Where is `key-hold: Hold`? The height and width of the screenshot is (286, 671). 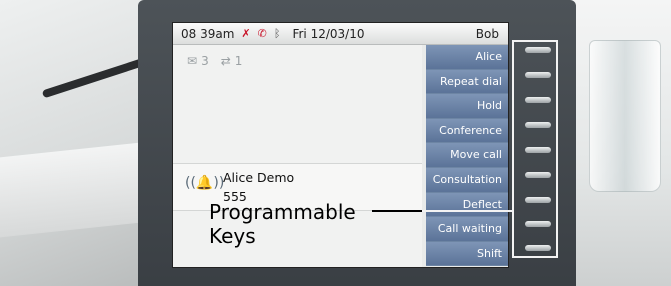
key-hold: Hold is located at coordinates (467, 106).